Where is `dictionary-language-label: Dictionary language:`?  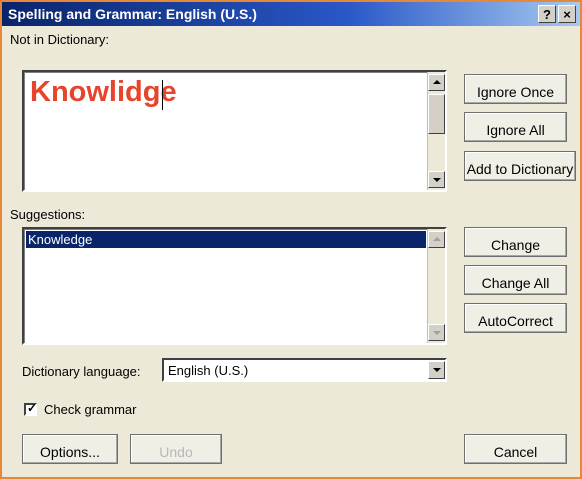
dictionary-language-label: Dictionary language: is located at coordinates (81, 371).